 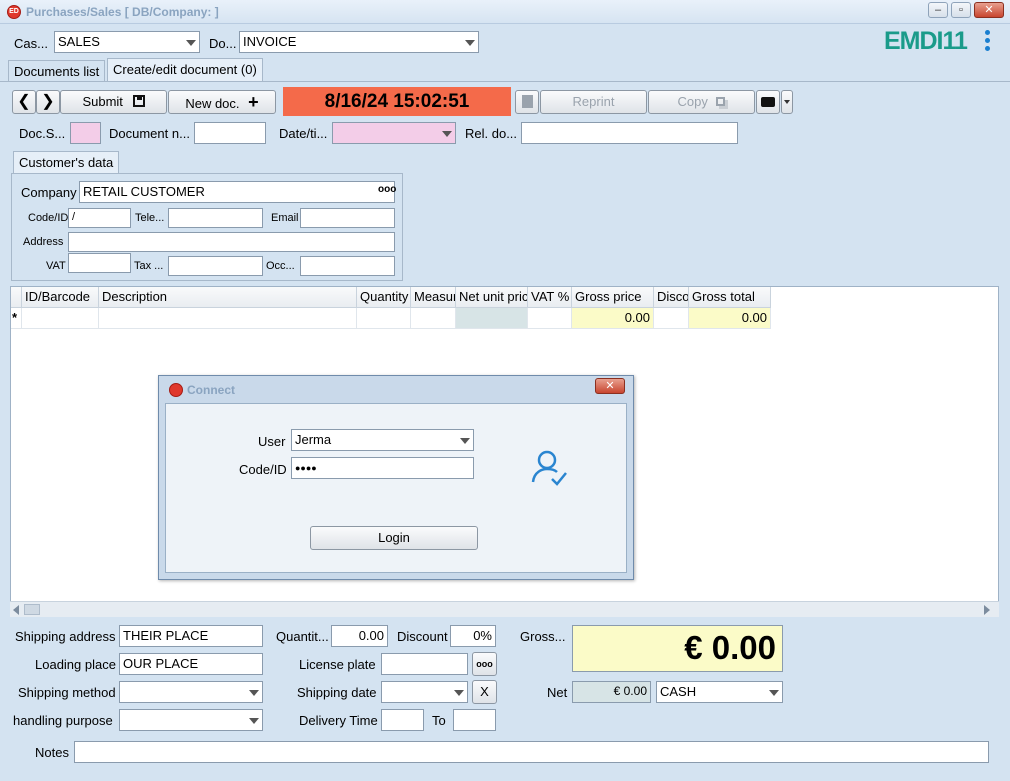 I want to click on cash-register-select: SALES, so click(x=127, y=42).